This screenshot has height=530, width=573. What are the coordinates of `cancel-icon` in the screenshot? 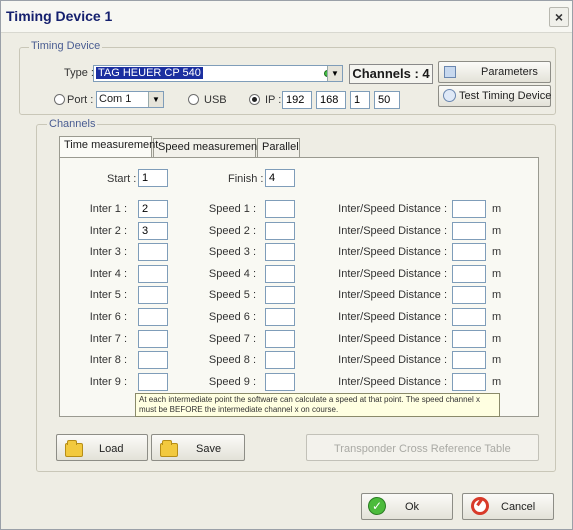 It's located at (480, 506).